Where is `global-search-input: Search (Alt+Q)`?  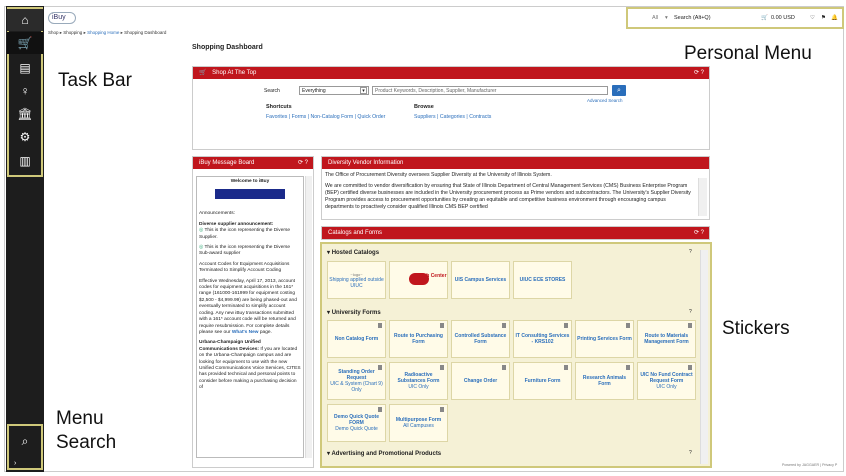 global-search-input: Search (Alt+Q) is located at coordinates (692, 18).